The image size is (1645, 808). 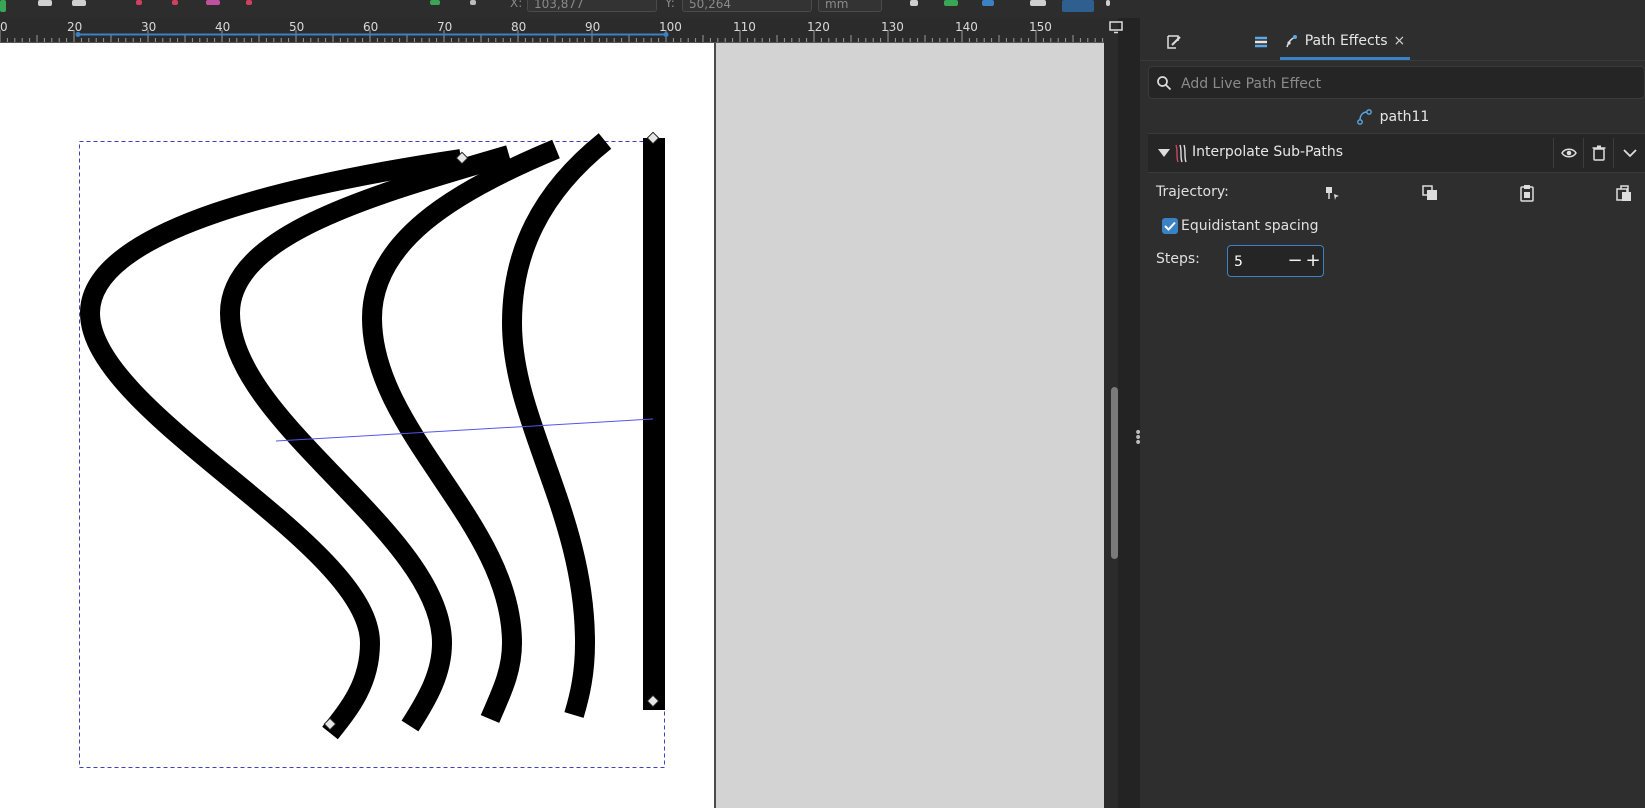 I want to click on tab-fill-stroke, so click(x=1174, y=42).